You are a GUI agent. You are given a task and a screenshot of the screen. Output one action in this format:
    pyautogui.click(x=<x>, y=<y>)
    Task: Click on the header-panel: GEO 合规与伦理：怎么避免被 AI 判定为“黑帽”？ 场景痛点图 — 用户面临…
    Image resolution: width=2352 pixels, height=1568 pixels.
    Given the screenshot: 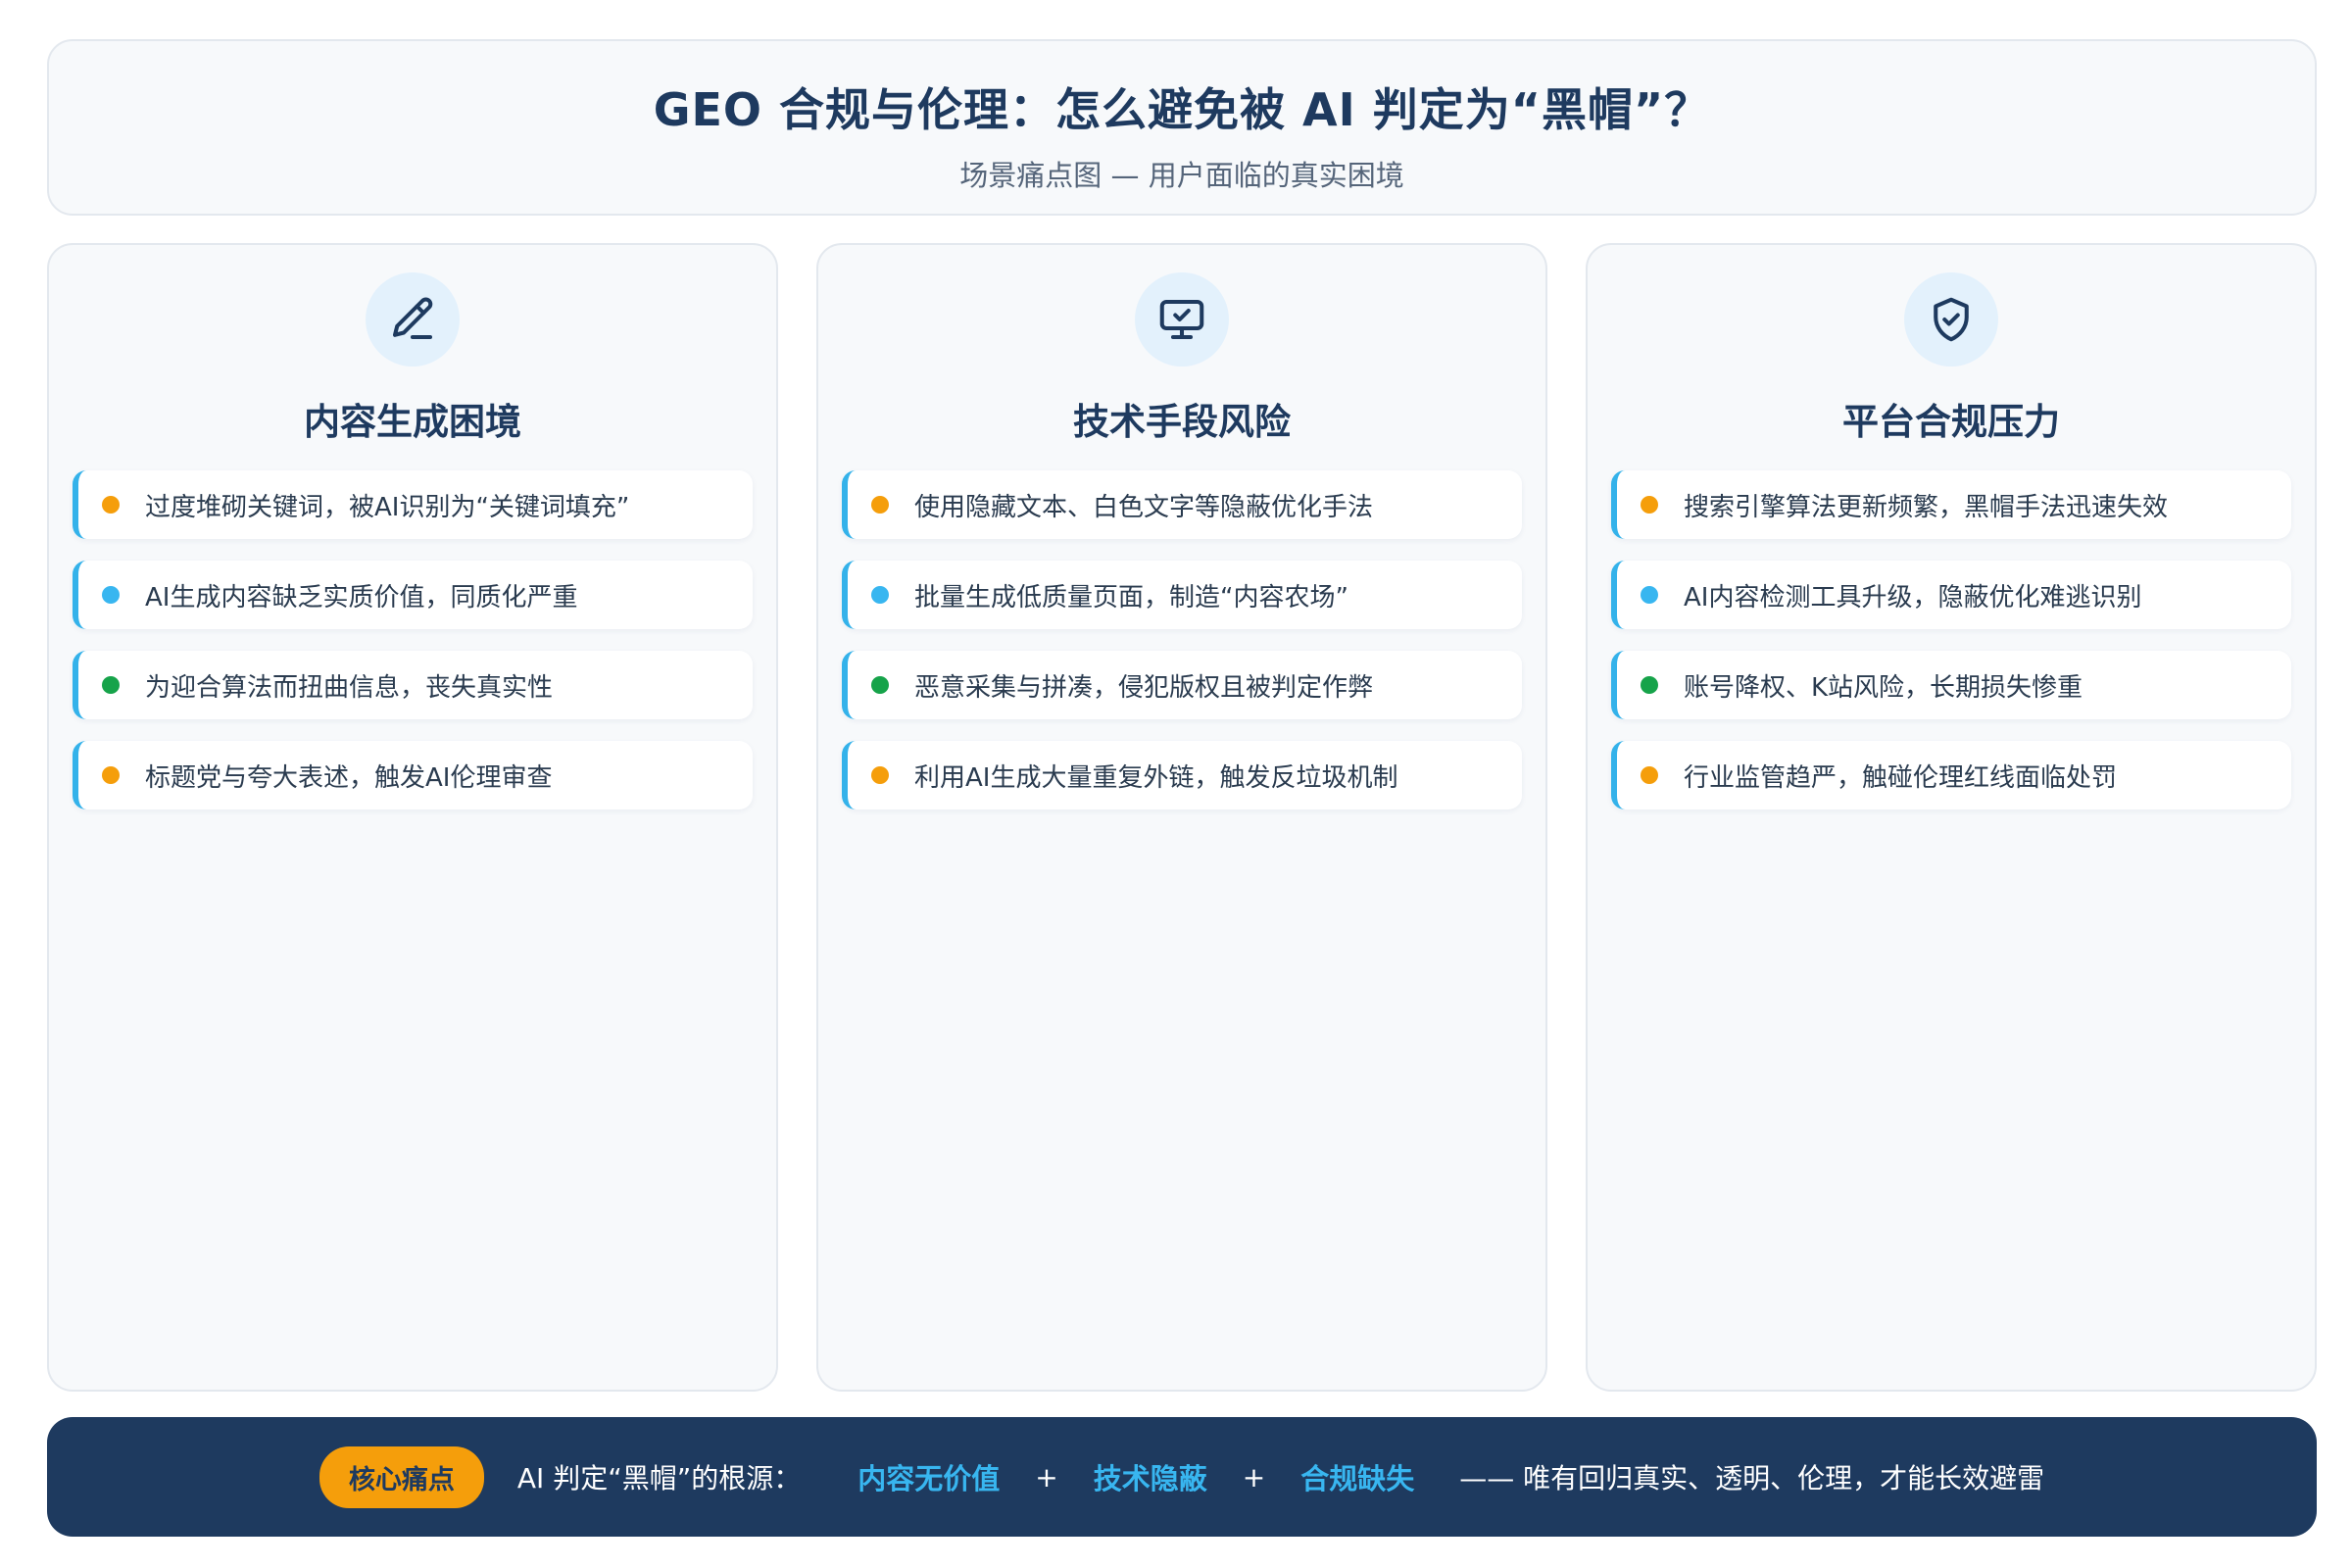 What is the action you would take?
    pyautogui.click(x=1182, y=127)
    